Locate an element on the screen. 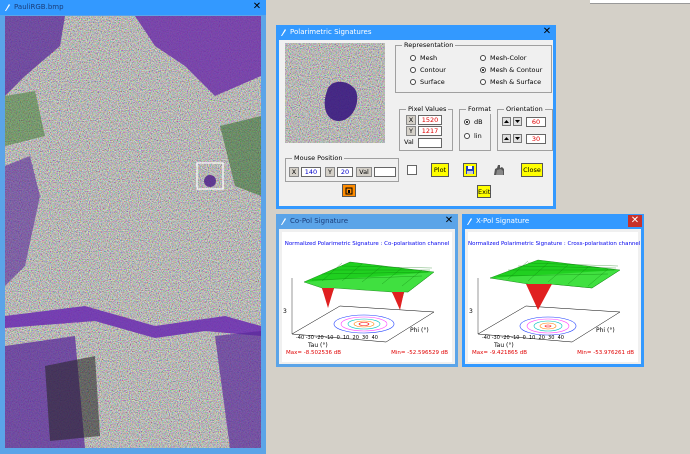  pixel-values-group: Pixel Values X 1520 Y 1217 Val is located at coordinates (426, 128).